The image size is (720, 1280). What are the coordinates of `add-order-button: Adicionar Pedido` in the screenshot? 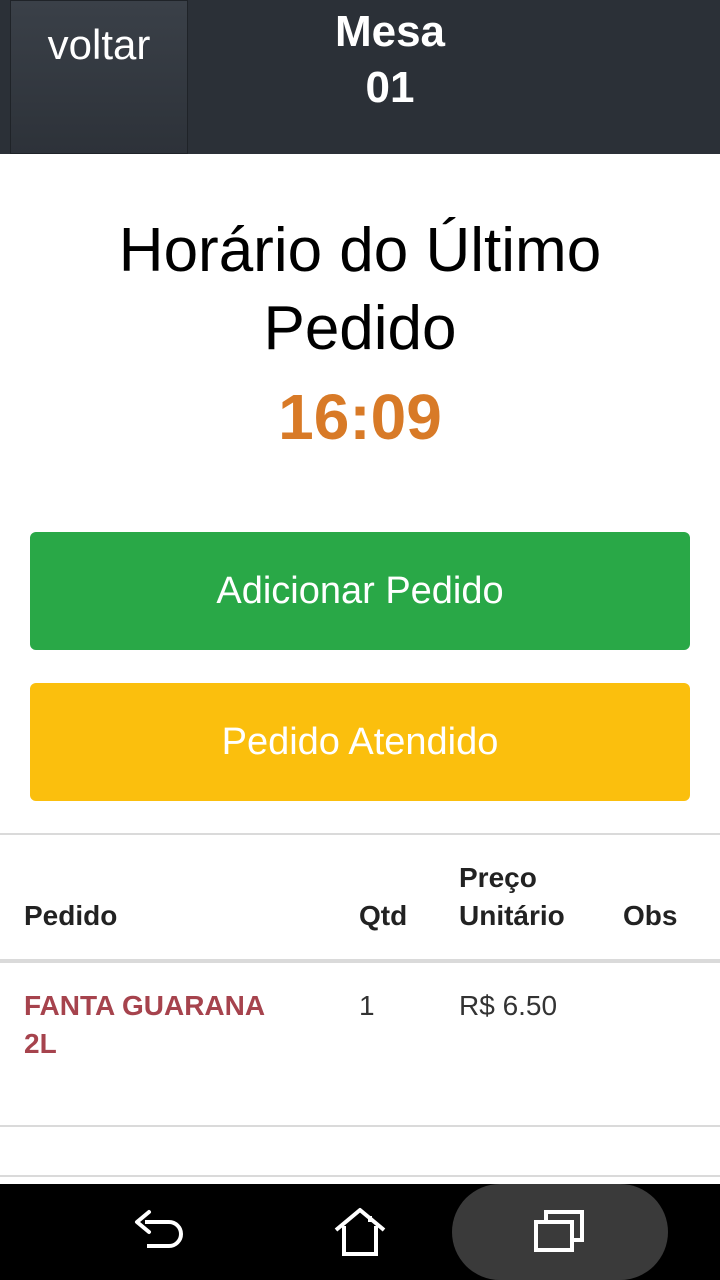 It's located at (360, 591).